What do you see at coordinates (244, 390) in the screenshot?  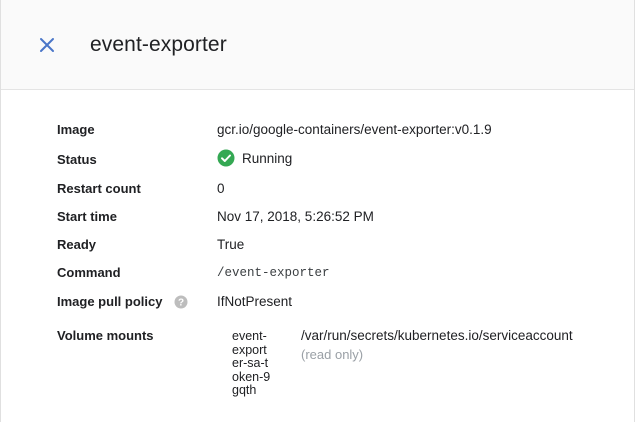 I see `volume-name-line: gqth` at bounding box center [244, 390].